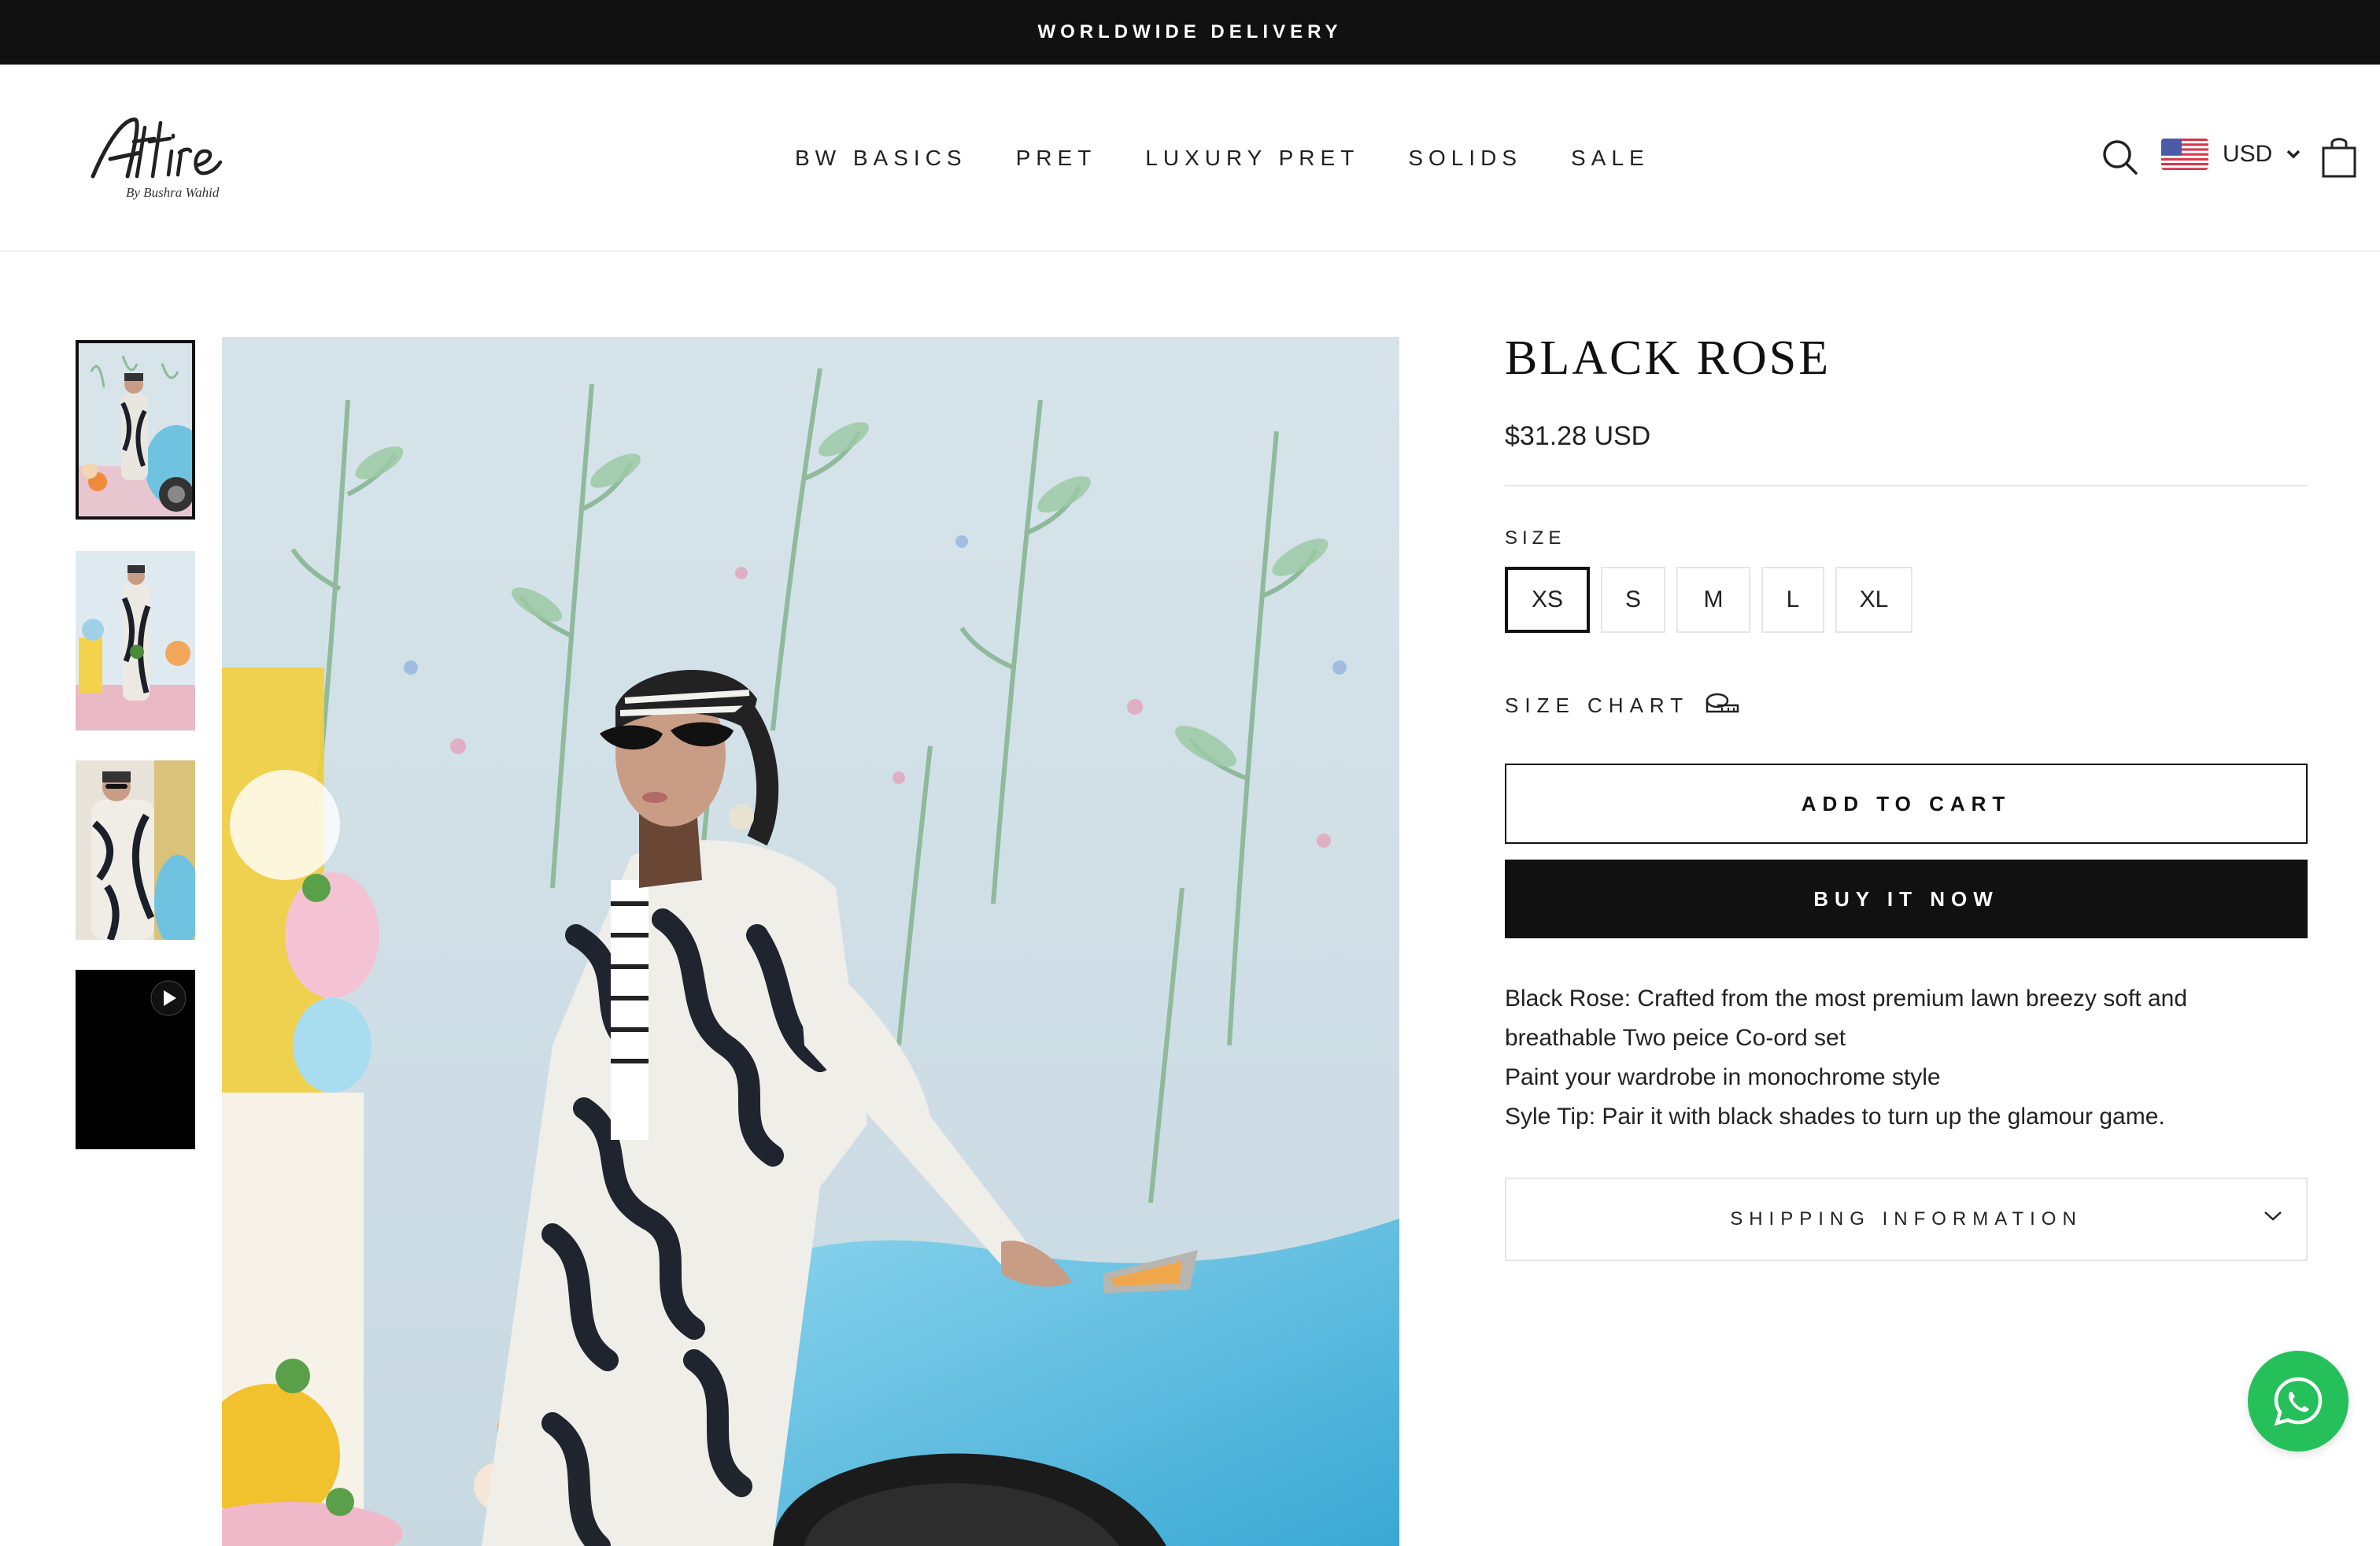 This screenshot has width=2380, height=1546. I want to click on whatsapp-button, so click(2298, 1401).